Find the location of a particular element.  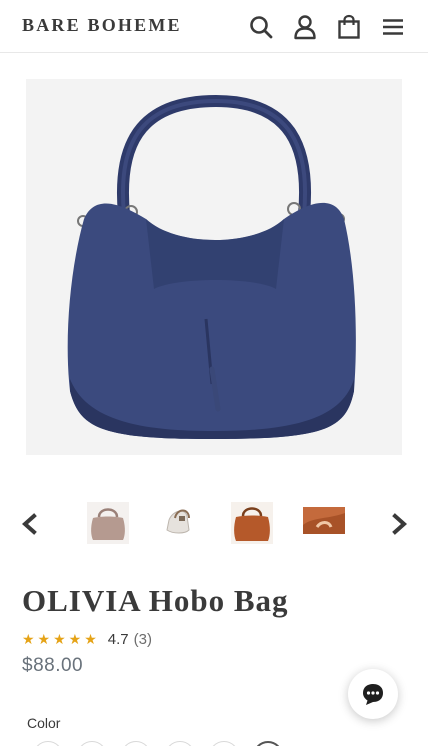

search-icon is located at coordinates (261, 27).